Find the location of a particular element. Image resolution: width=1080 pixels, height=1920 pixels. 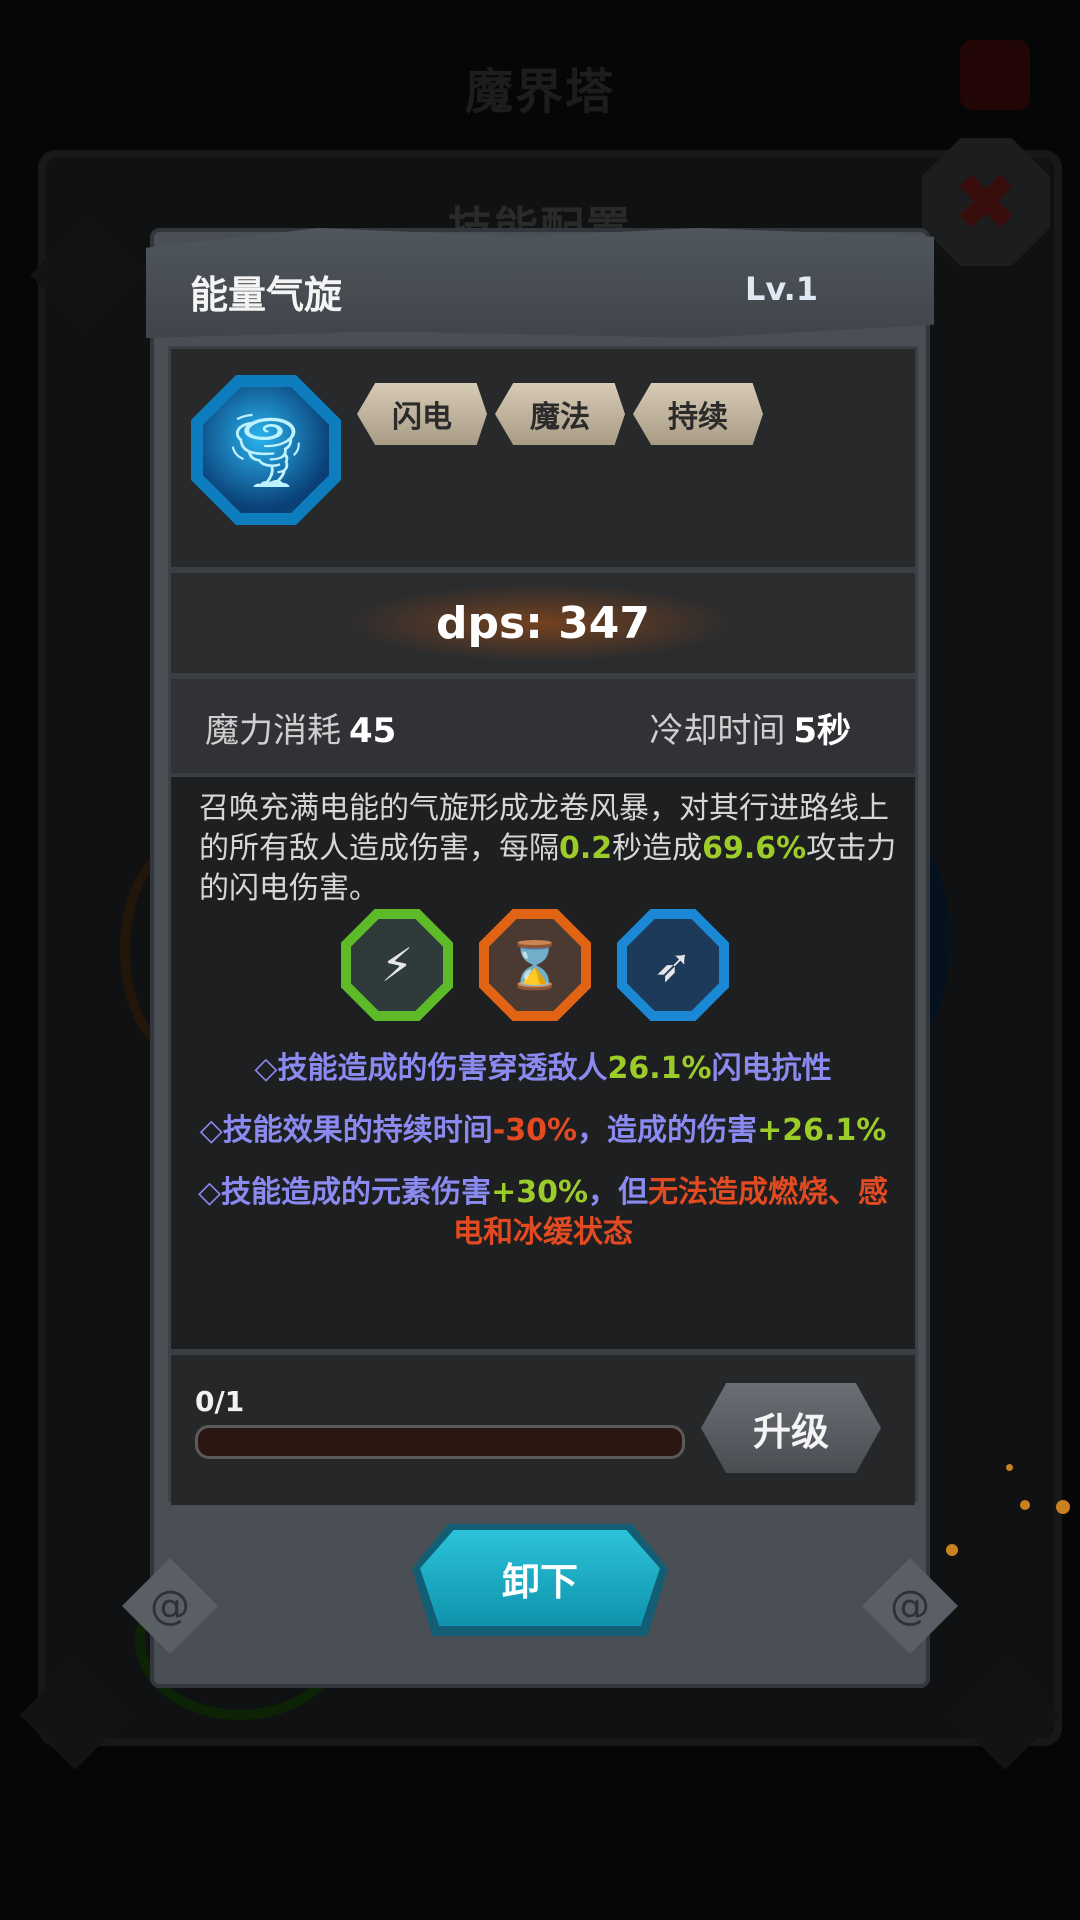

upgrade-button: 升级 is located at coordinates (791, 1428).